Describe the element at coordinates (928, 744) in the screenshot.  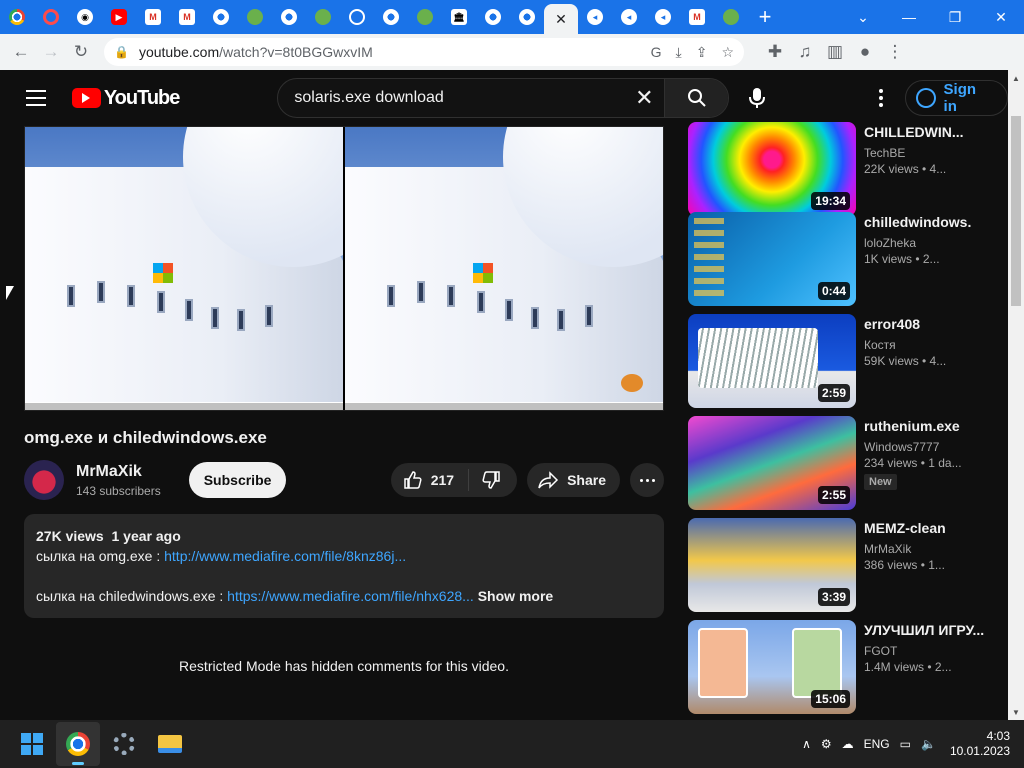
I see `volume-icon: 🔈` at that location.